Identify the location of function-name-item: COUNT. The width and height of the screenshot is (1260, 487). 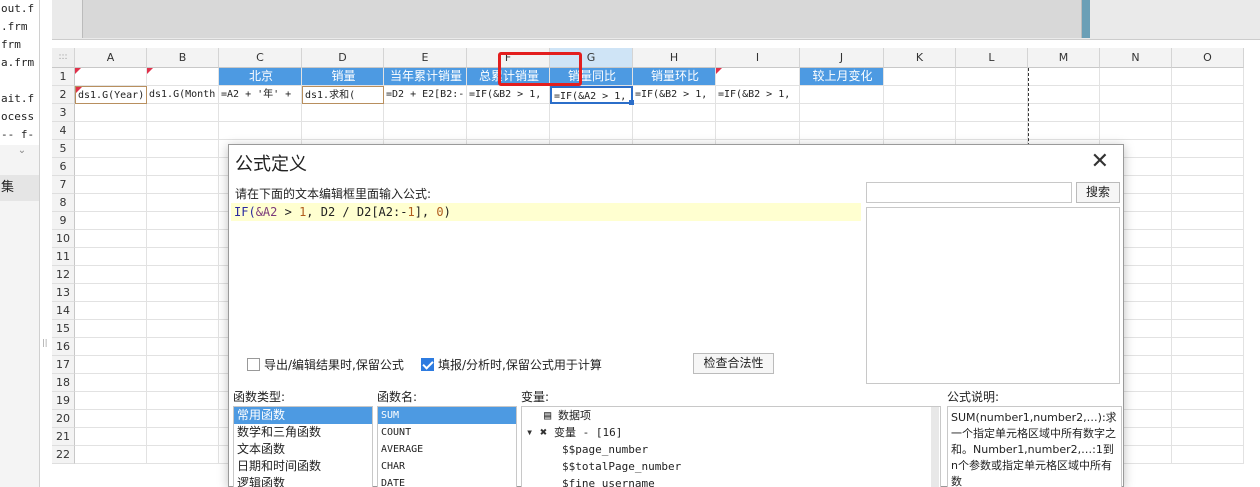
(447, 432).